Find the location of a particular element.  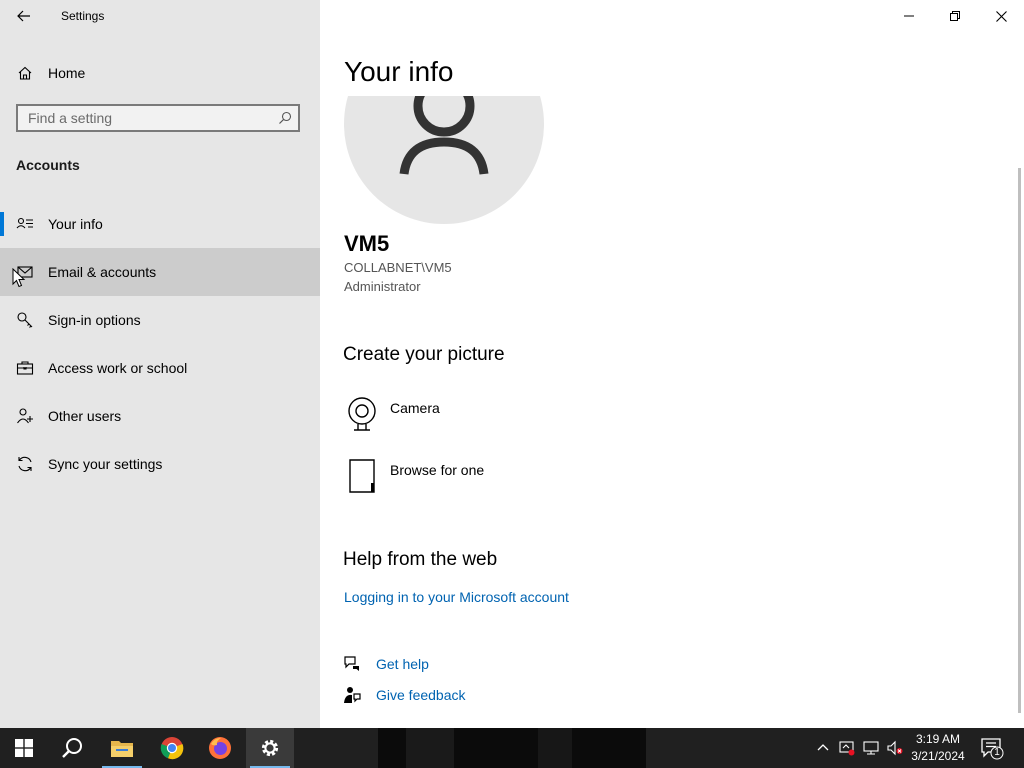

sync-icon is located at coordinates (25, 464).